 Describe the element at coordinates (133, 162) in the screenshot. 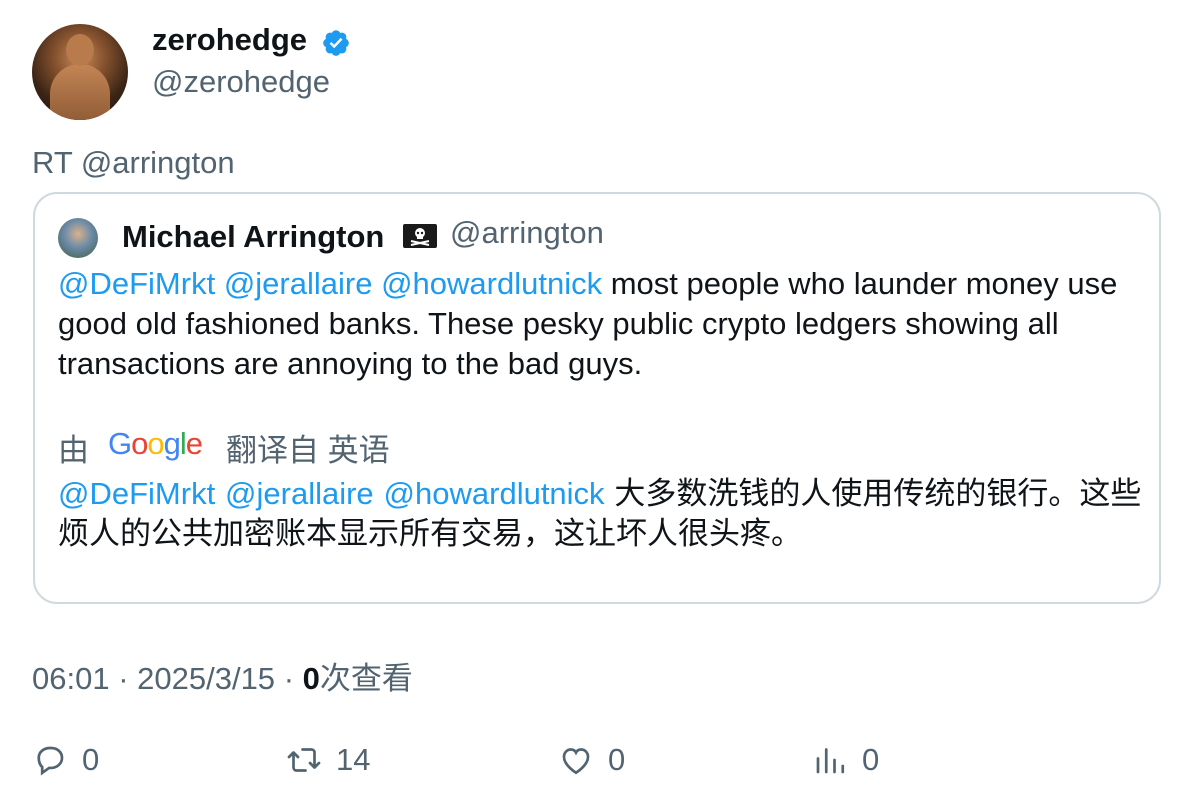

I see `retweet-text: RT @arrington` at that location.